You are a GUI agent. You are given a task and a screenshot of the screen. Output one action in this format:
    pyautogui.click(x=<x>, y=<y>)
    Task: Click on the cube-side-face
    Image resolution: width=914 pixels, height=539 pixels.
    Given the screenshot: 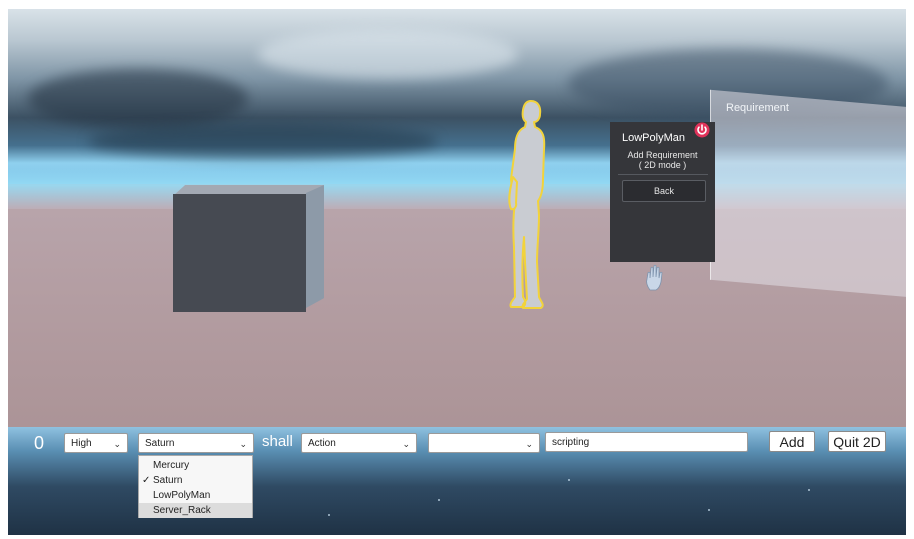 What is the action you would take?
    pyautogui.click(x=315, y=246)
    